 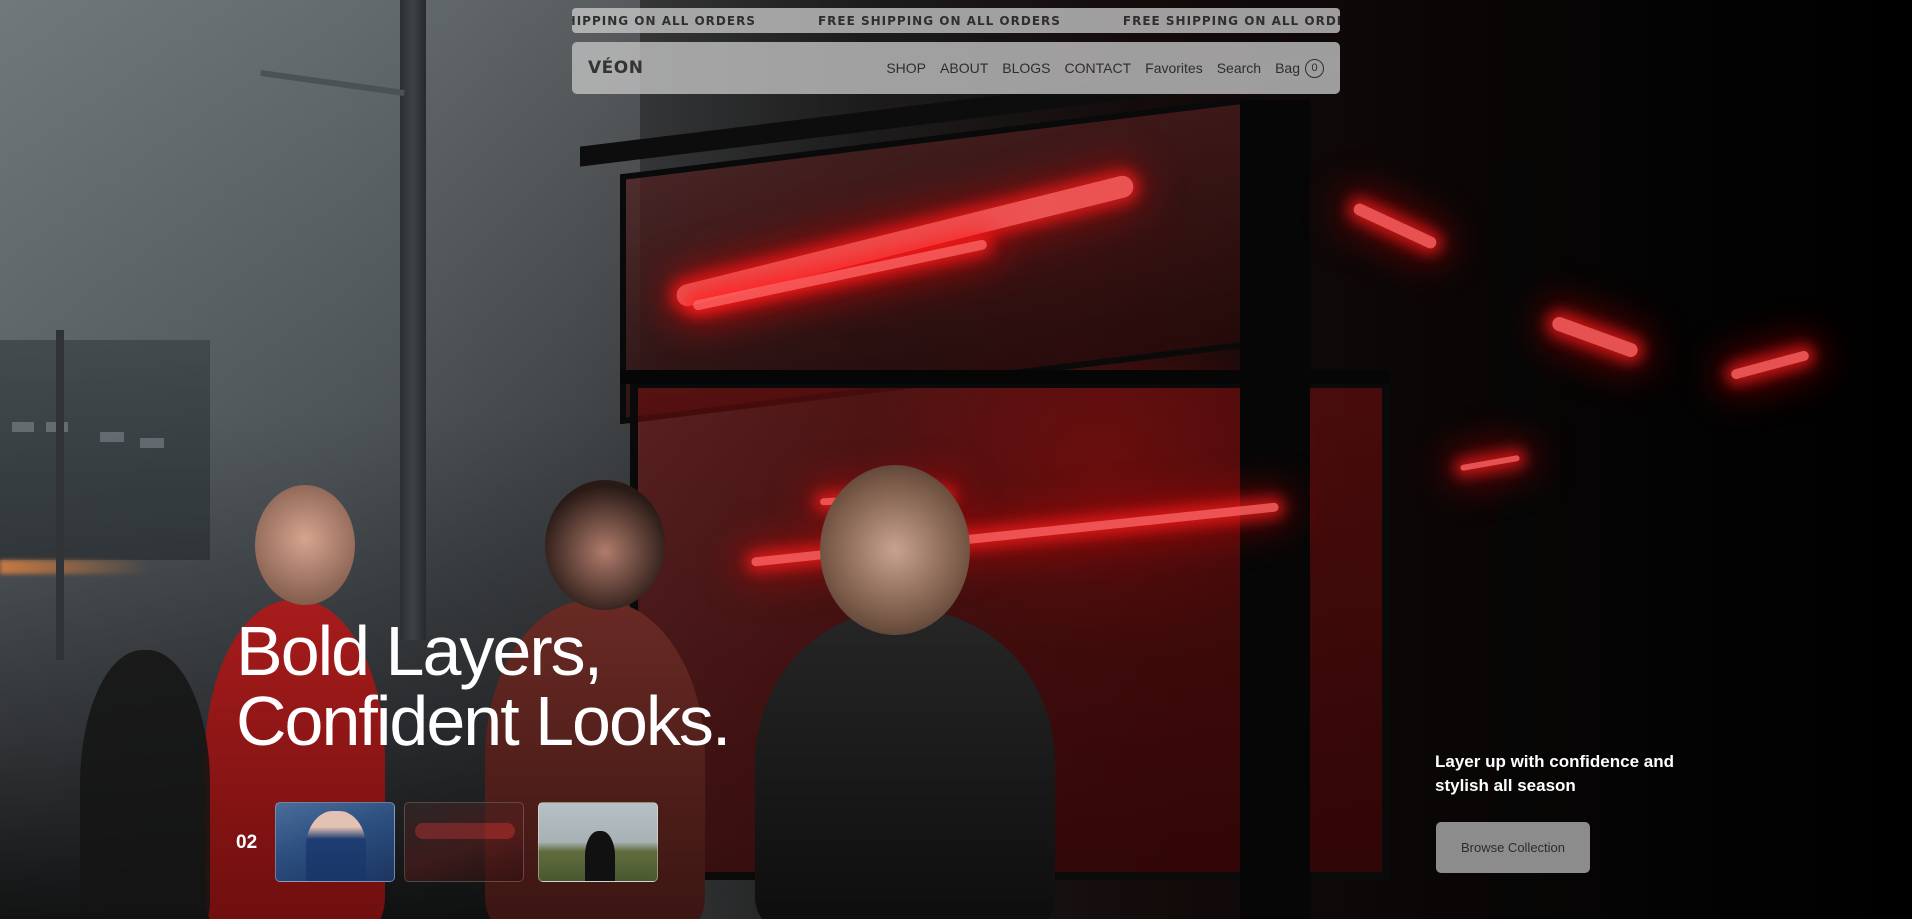 I want to click on model-red-coat-head, so click(x=305, y=545).